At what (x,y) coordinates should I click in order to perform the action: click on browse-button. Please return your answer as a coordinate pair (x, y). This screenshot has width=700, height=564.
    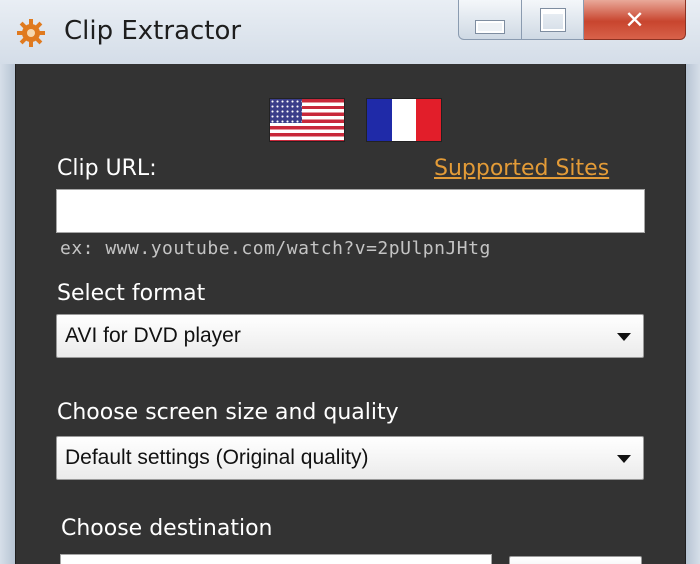
    Looking at the image, I should click on (575, 560).